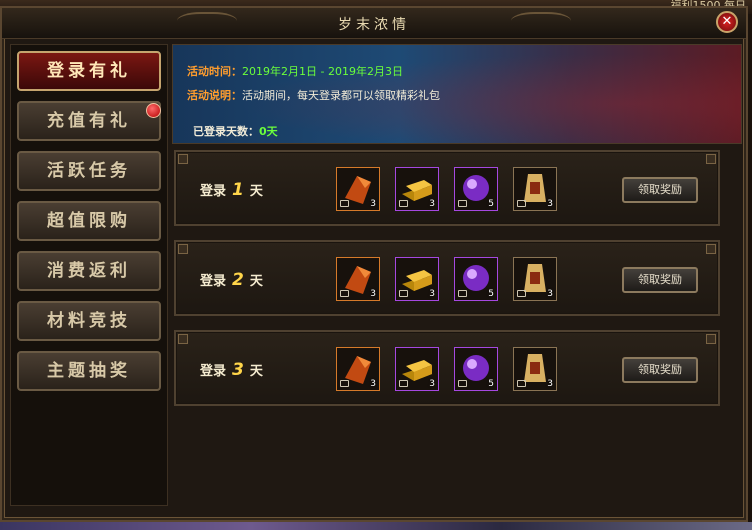 The height and width of the screenshot is (530, 752). I want to click on event-desc-line: 活动说明：活动期间，每天登录都可以领取精彩礼包, so click(313, 95).